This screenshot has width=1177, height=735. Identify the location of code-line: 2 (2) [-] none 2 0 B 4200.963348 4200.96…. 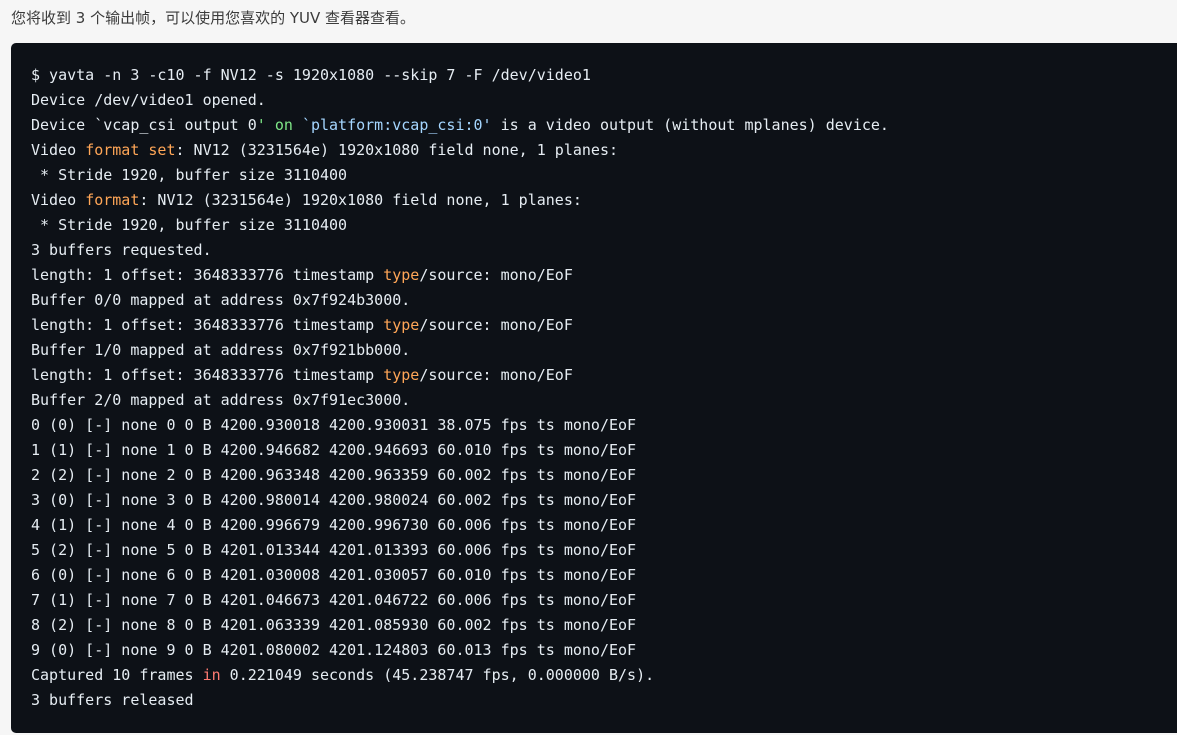
(460, 475).